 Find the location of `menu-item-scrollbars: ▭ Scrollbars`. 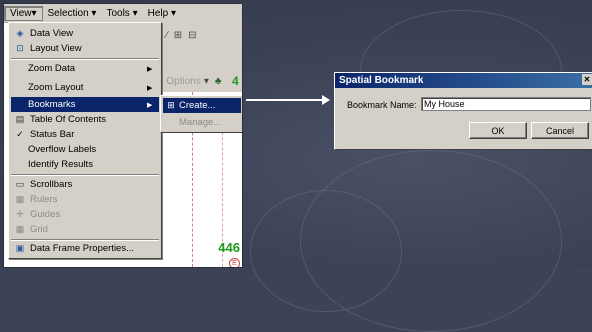

menu-item-scrollbars: ▭ Scrollbars is located at coordinates (85, 184).